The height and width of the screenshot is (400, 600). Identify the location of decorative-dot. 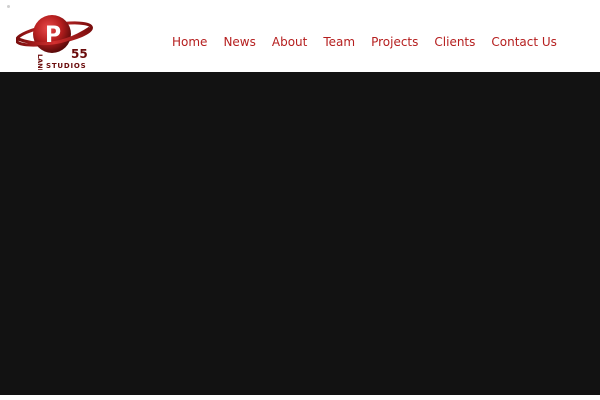
(8, 6).